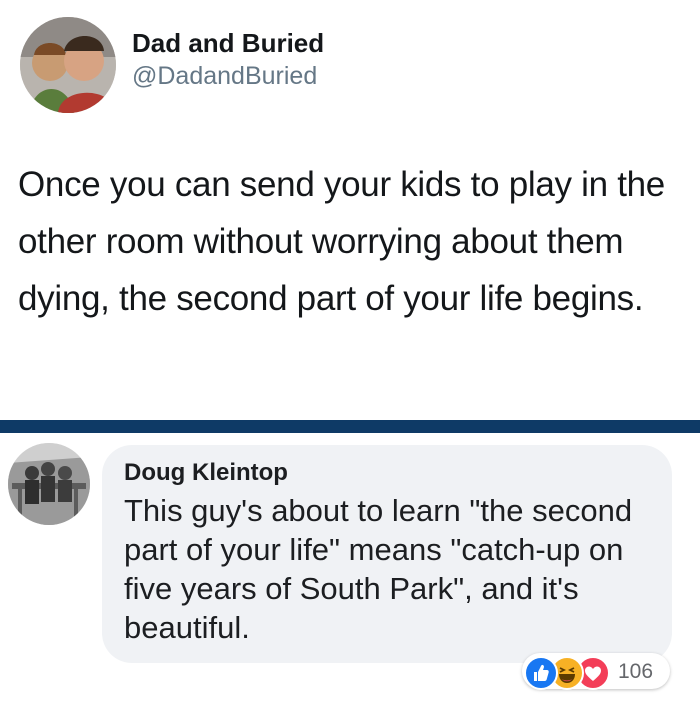  Describe the element at coordinates (68, 65) in the screenshot. I see `tweet-avatar-icon` at that location.